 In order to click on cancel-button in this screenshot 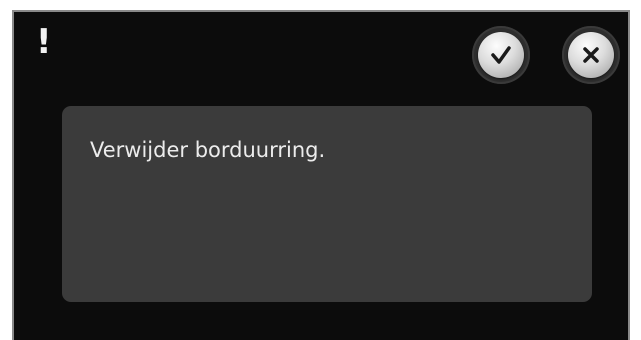, I will do `click(591, 55)`.